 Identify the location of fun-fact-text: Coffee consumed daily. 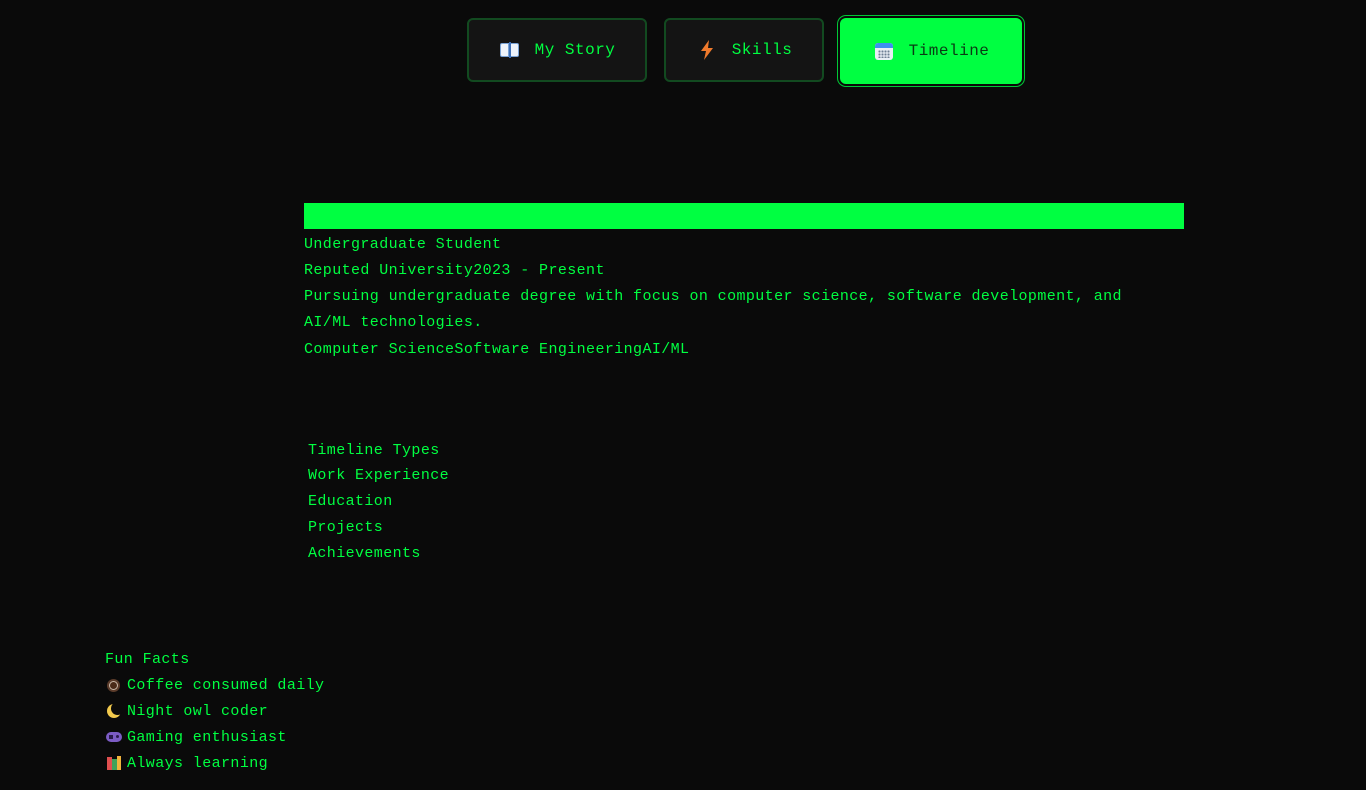
(226, 685).